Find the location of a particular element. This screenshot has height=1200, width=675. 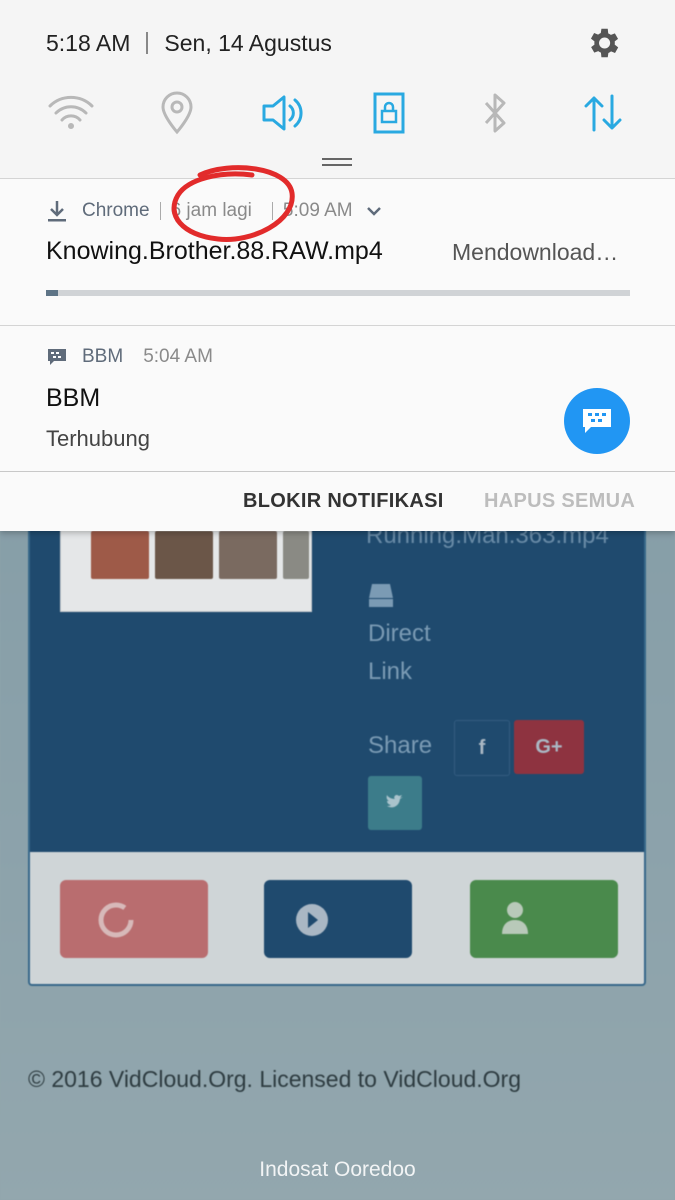

facebook-share-button: f is located at coordinates (482, 748).